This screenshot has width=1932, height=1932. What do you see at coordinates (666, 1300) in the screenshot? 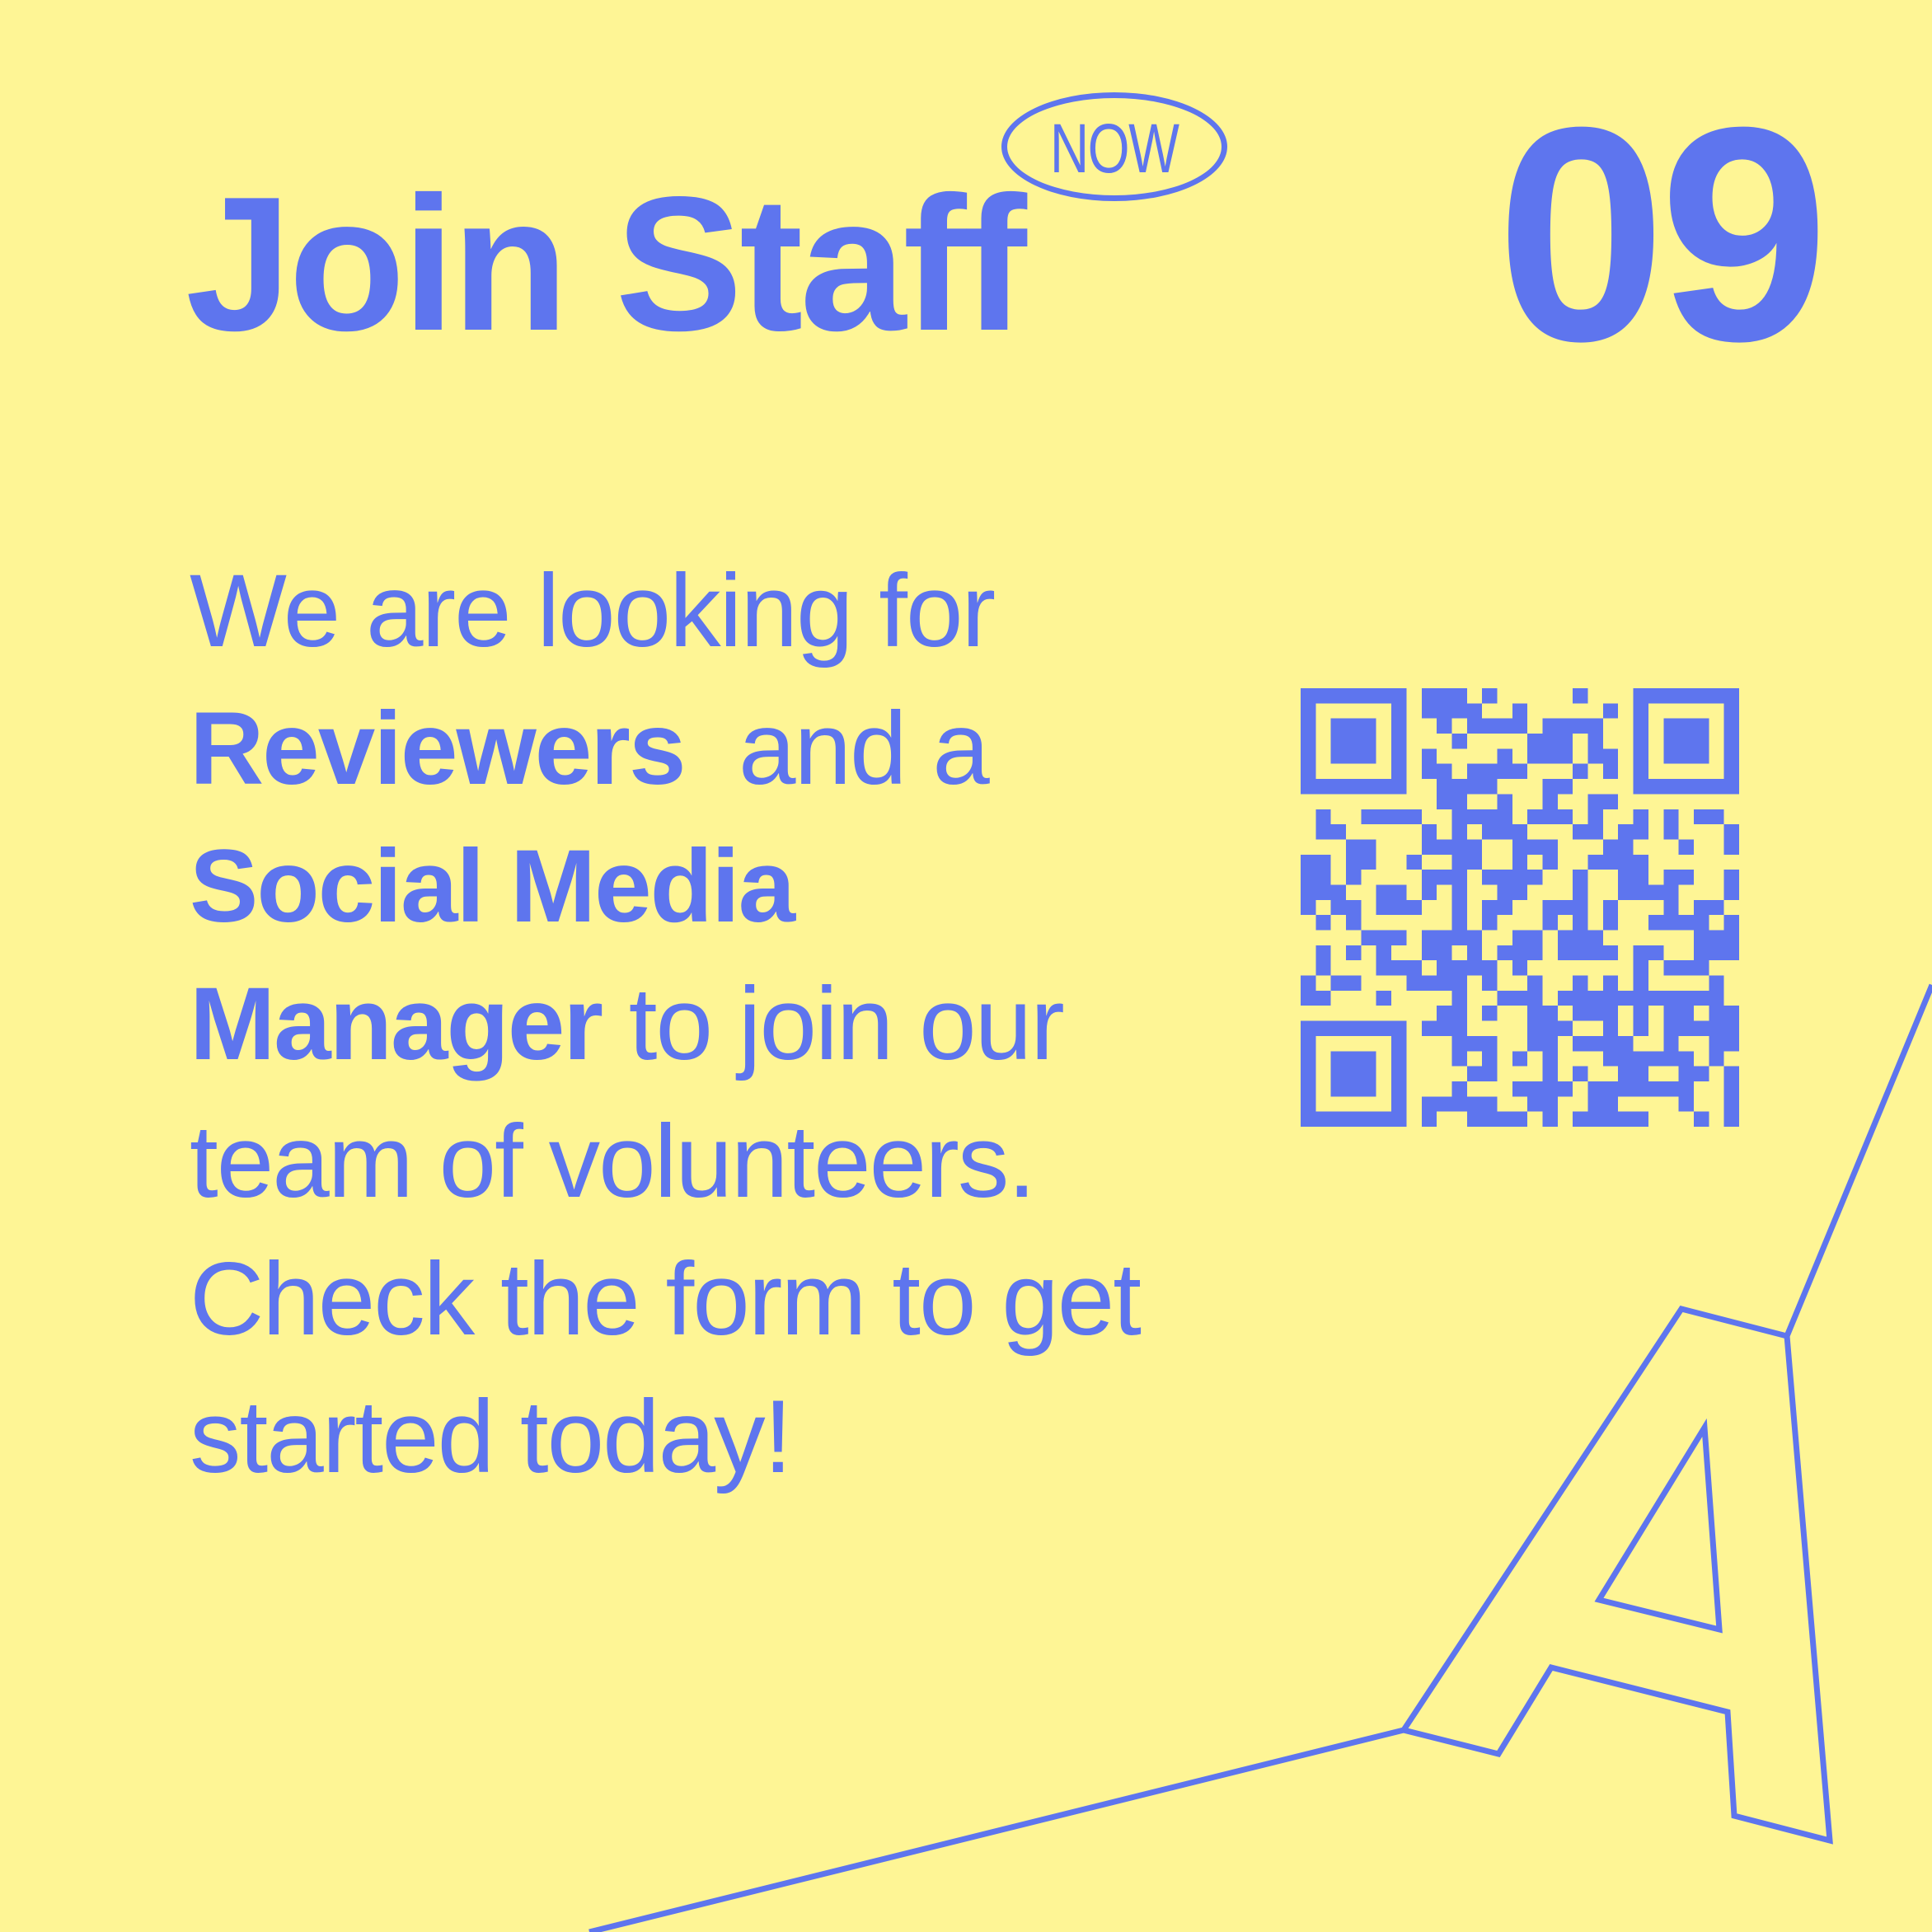
I see `body-line: Check the form to get` at bounding box center [666, 1300].